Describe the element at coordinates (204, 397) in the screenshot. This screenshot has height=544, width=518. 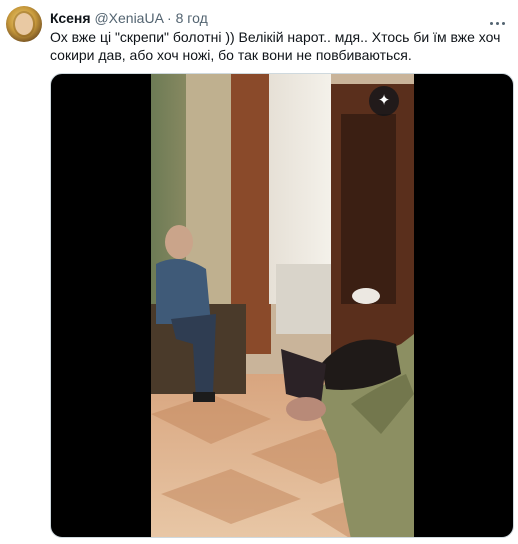
I see `man-shoe` at that location.